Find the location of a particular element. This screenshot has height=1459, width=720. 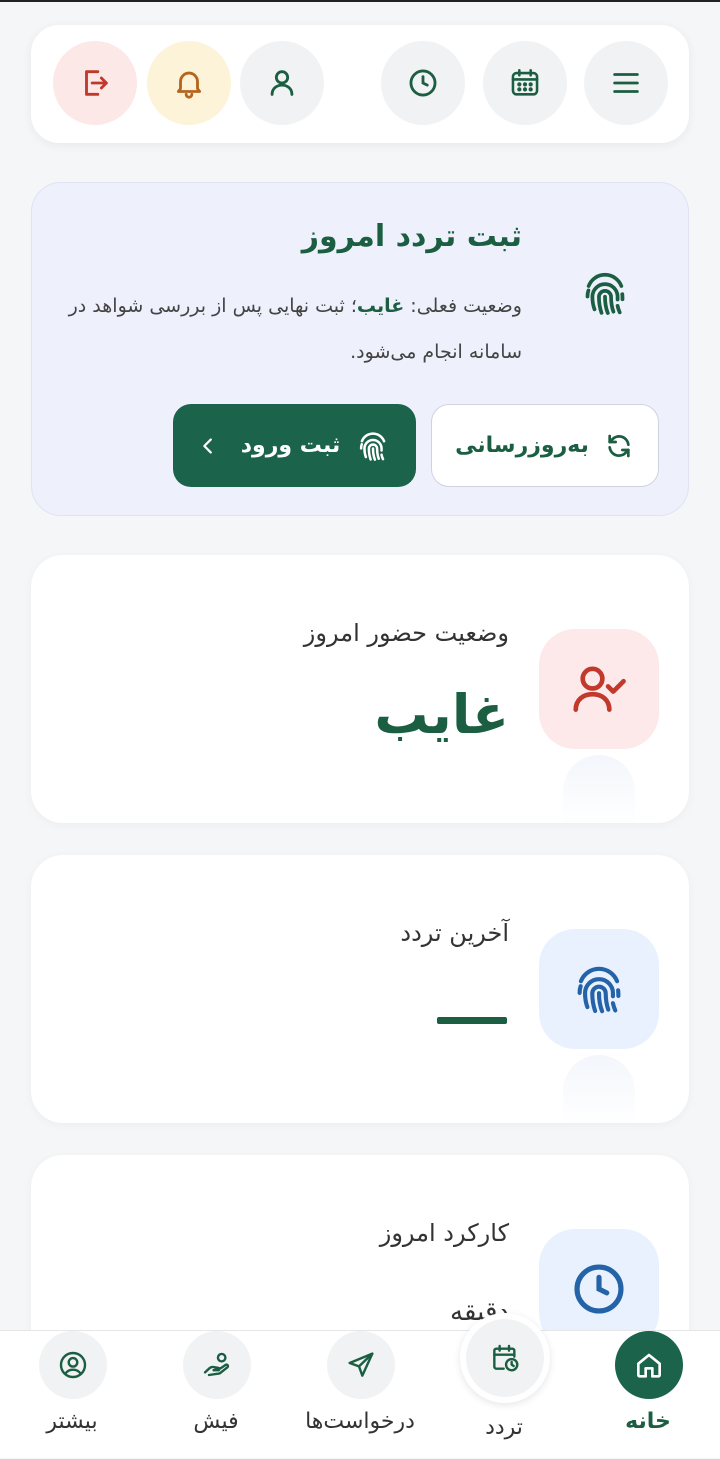

logout-button is located at coordinates (95, 83).